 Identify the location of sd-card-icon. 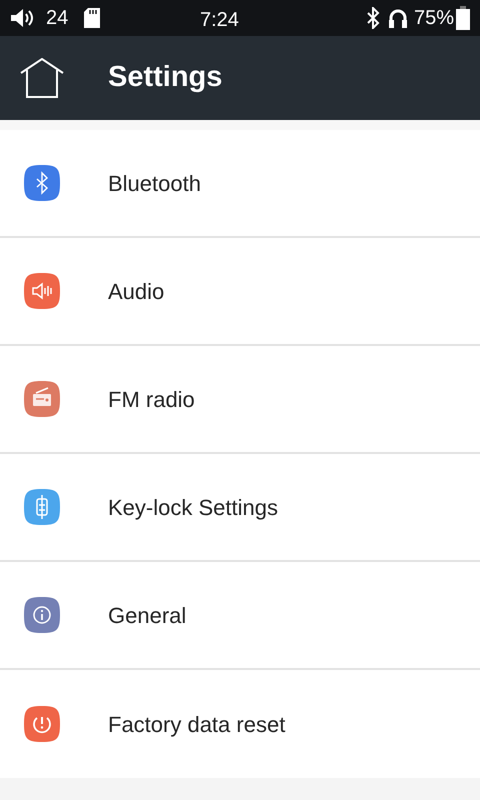
(92, 18).